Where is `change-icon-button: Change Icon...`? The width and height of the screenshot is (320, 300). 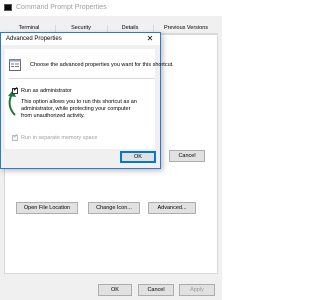 change-icon-button: Change Icon... is located at coordinates (114, 208).